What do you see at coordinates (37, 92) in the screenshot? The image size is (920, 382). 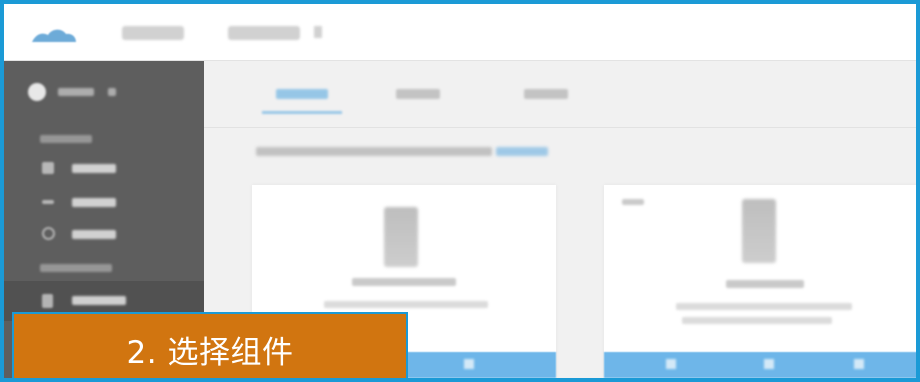 I see `user-avatar-icon` at bounding box center [37, 92].